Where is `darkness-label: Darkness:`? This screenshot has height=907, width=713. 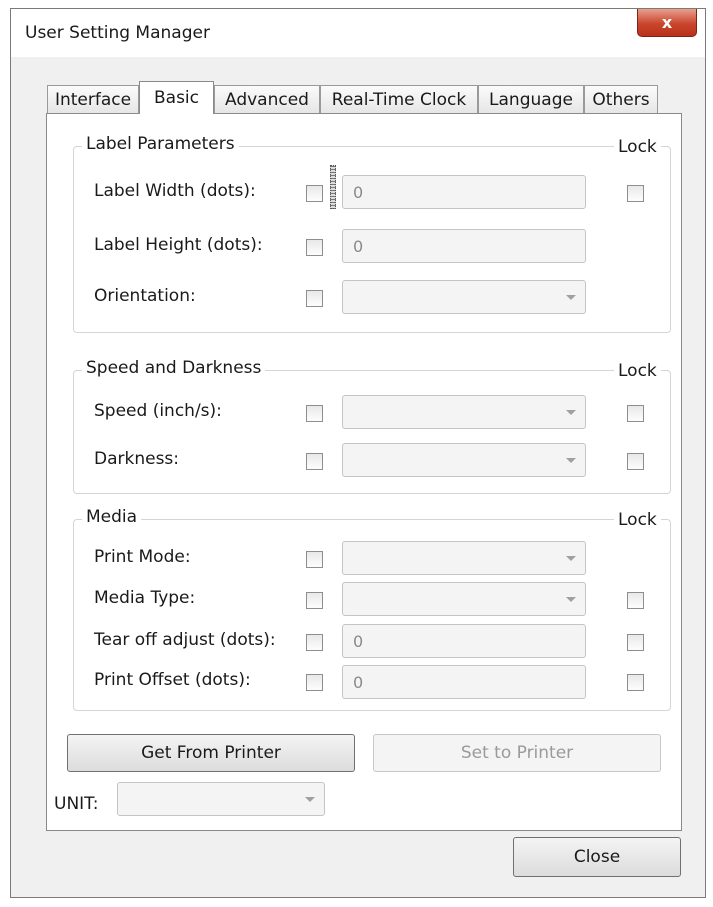 darkness-label: Darkness: is located at coordinates (137, 459).